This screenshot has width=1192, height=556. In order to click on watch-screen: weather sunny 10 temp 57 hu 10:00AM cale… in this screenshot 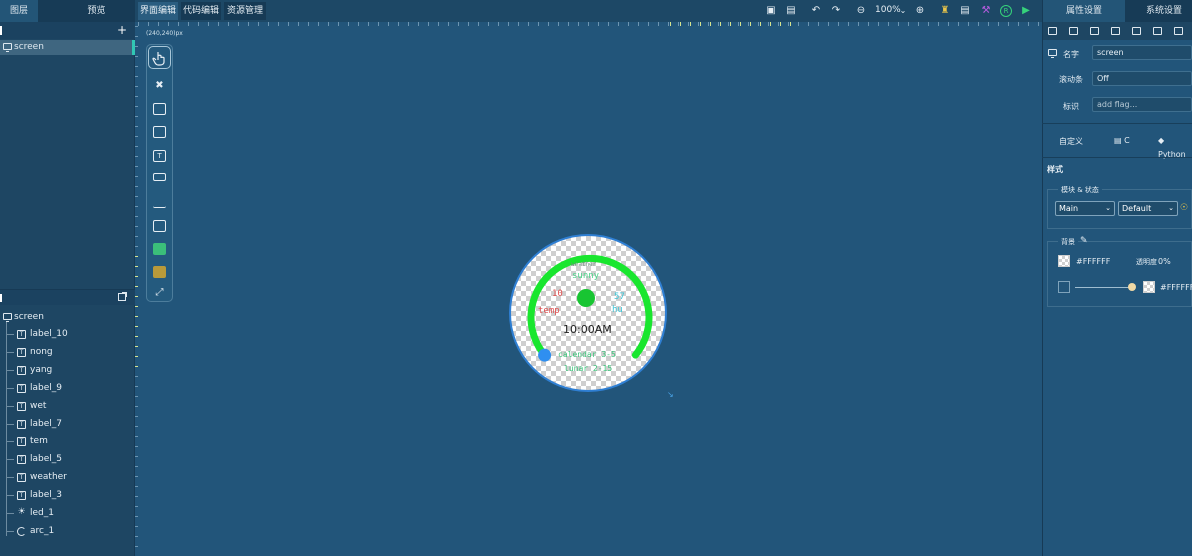, I will do `click(588, 313)`.